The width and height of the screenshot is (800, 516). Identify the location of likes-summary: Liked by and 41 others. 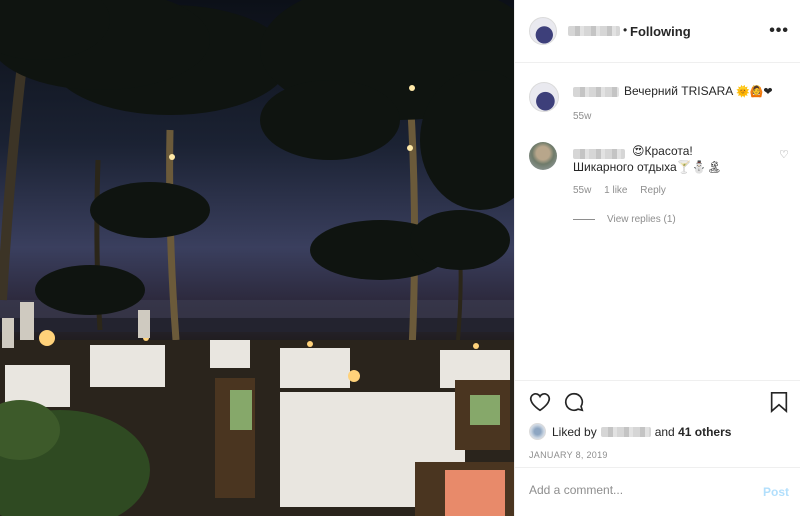
(630, 431).